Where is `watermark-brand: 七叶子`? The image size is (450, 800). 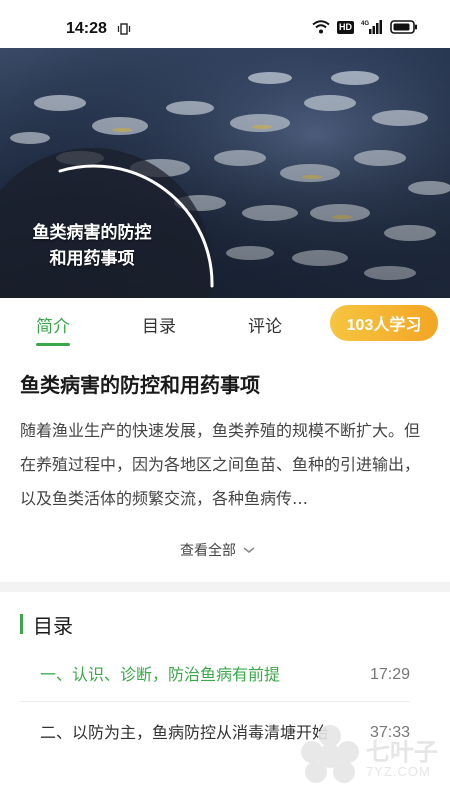
watermark-brand: 七叶子 is located at coordinates (402, 752).